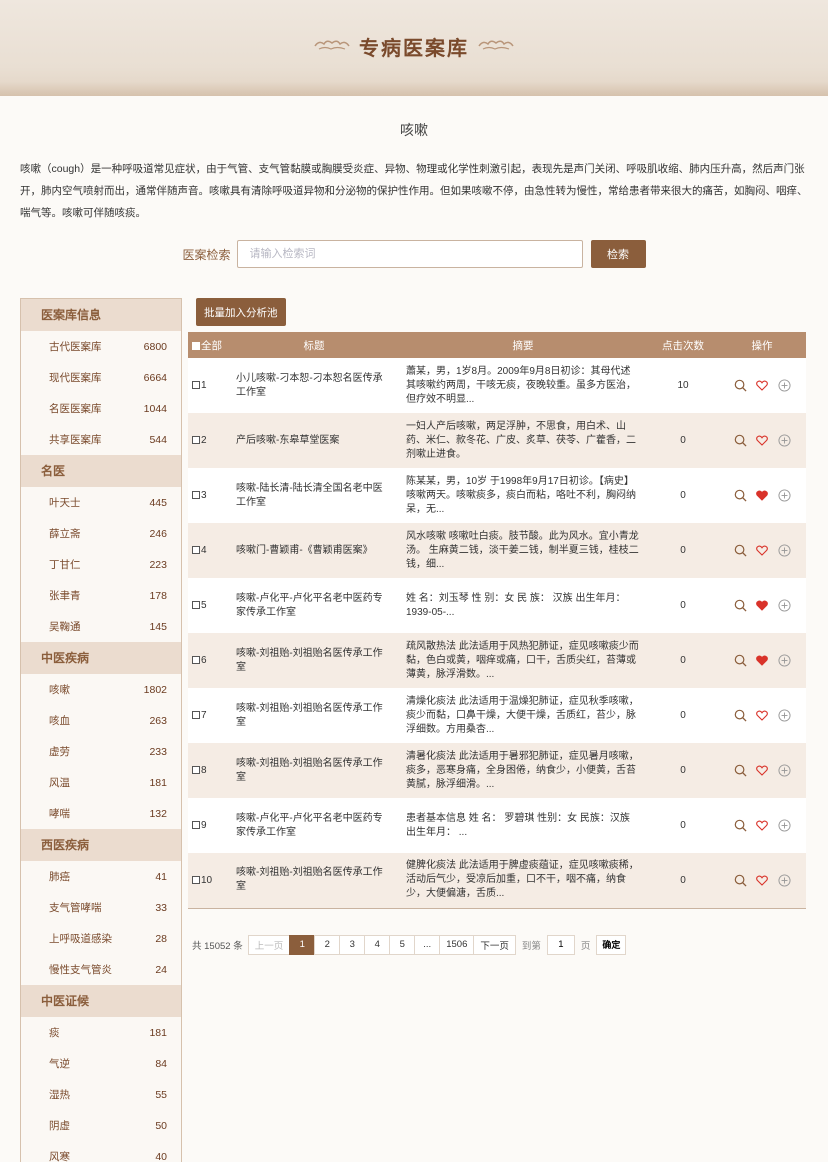 Image resolution: width=828 pixels, height=1162 pixels. I want to click on search-button: 检索, so click(618, 254).